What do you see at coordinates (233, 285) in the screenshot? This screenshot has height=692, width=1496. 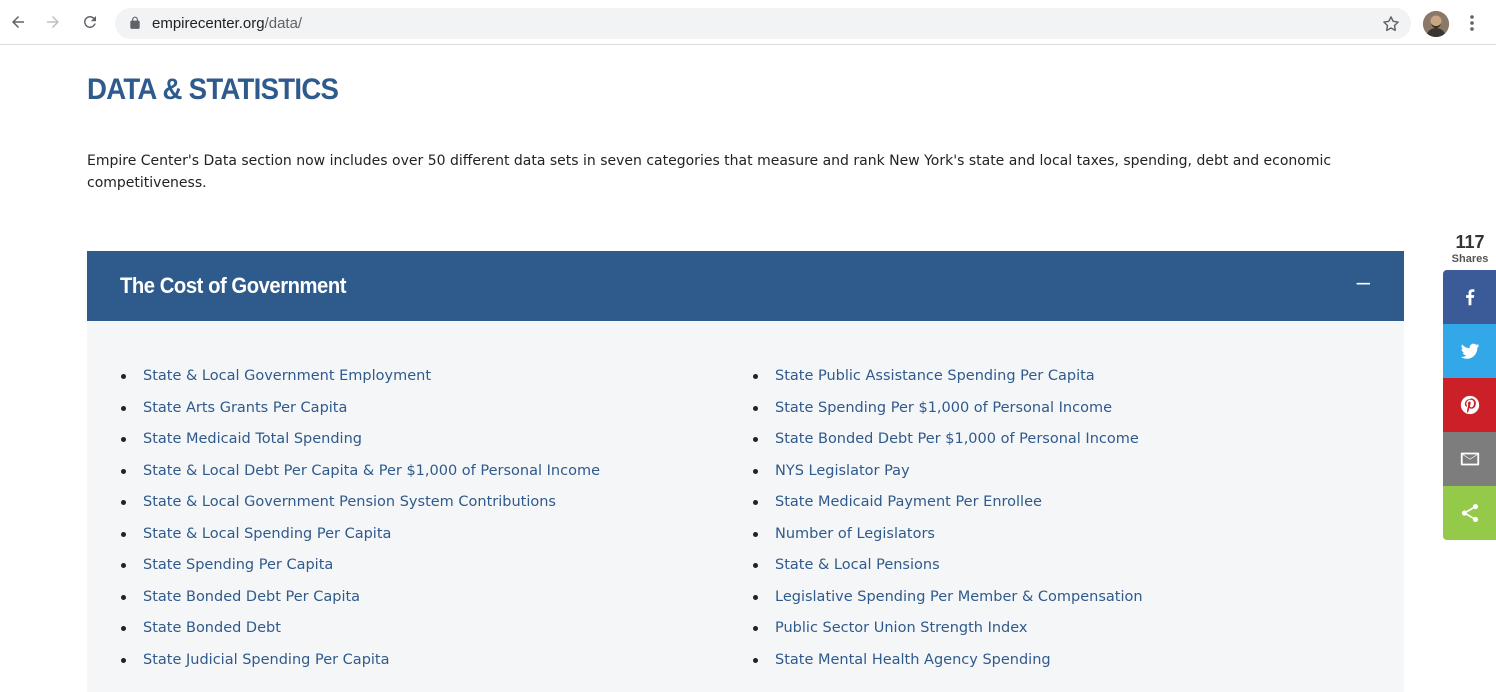 I see `accordion-title: The Cost of Government` at bounding box center [233, 285].